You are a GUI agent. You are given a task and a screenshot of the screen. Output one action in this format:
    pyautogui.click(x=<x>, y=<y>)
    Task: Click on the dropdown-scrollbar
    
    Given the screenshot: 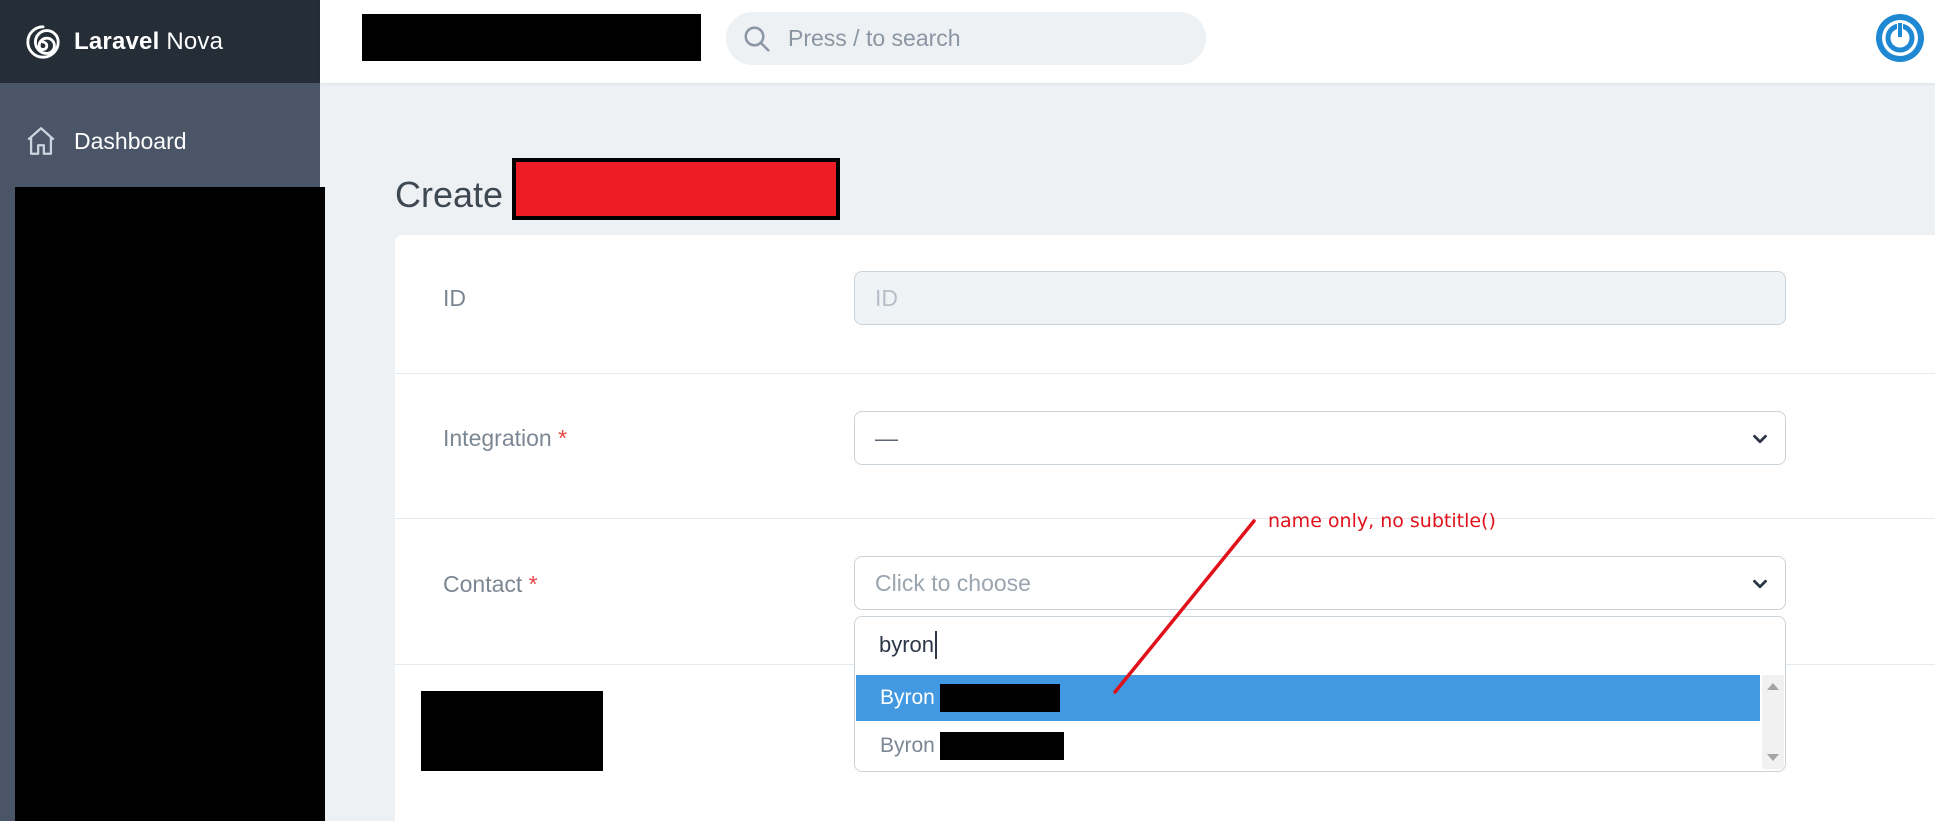 What is the action you would take?
    pyautogui.click(x=1773, y=722)
    